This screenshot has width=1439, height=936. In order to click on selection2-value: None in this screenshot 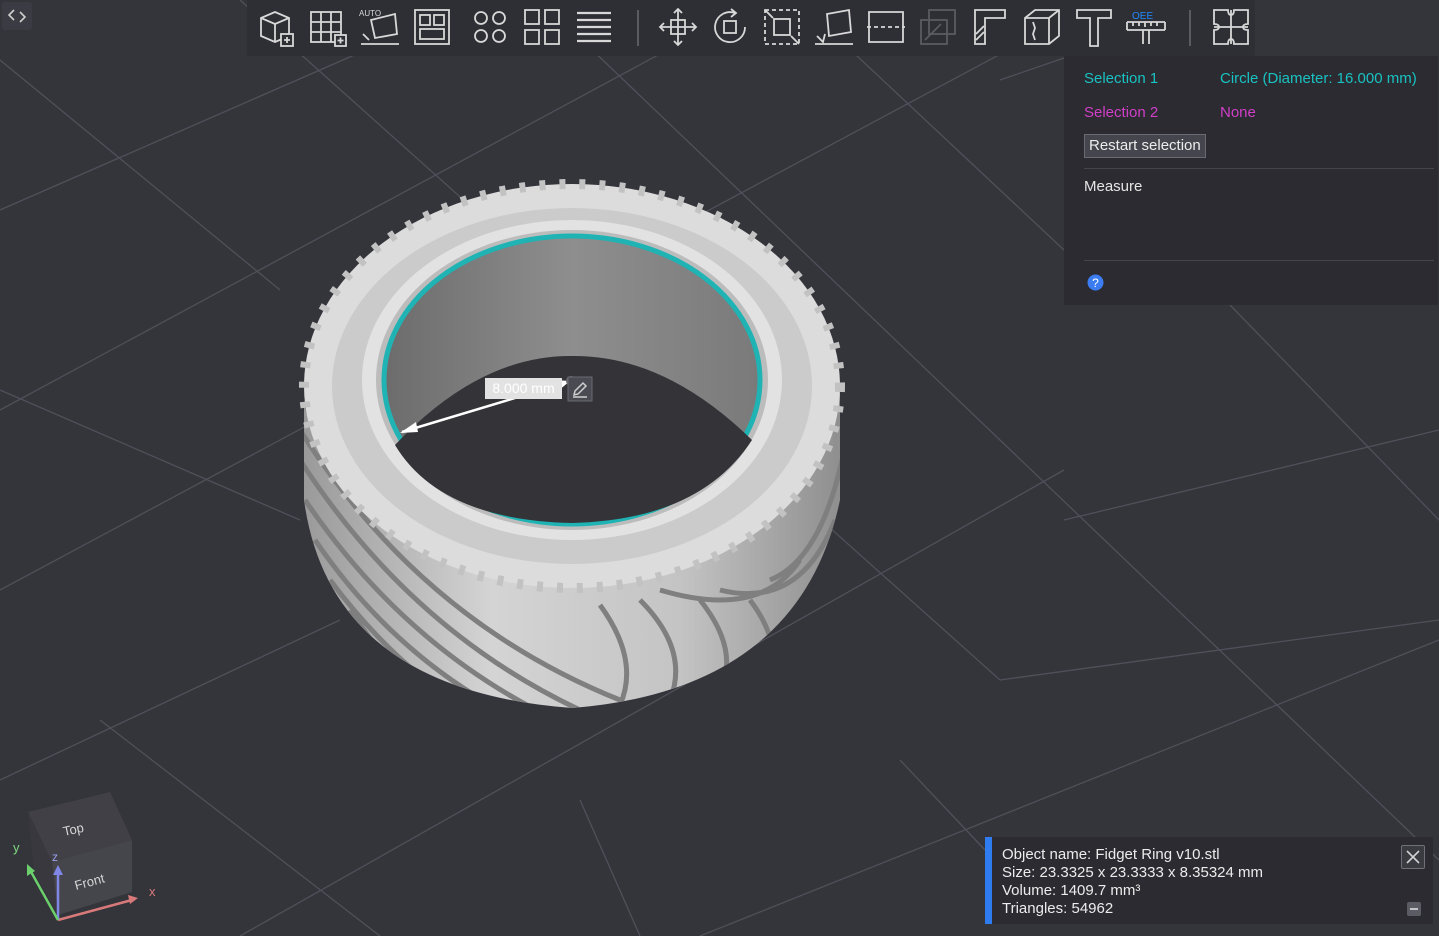, I will do `click(1238, 112)`.